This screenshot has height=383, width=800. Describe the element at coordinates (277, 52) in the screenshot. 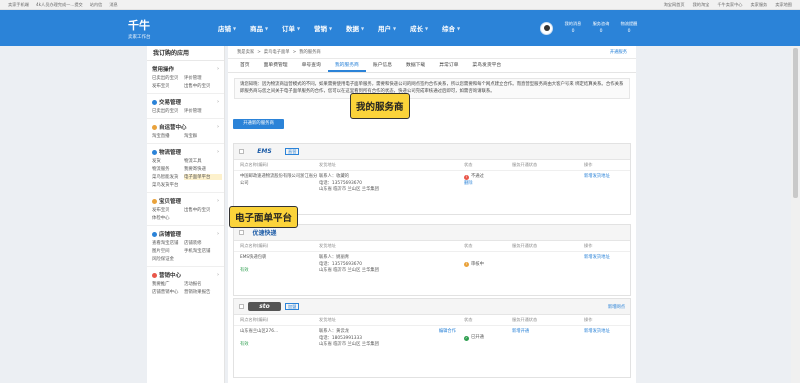

I see `breadcrumb-link: 菜鸟电子面单` at that location.